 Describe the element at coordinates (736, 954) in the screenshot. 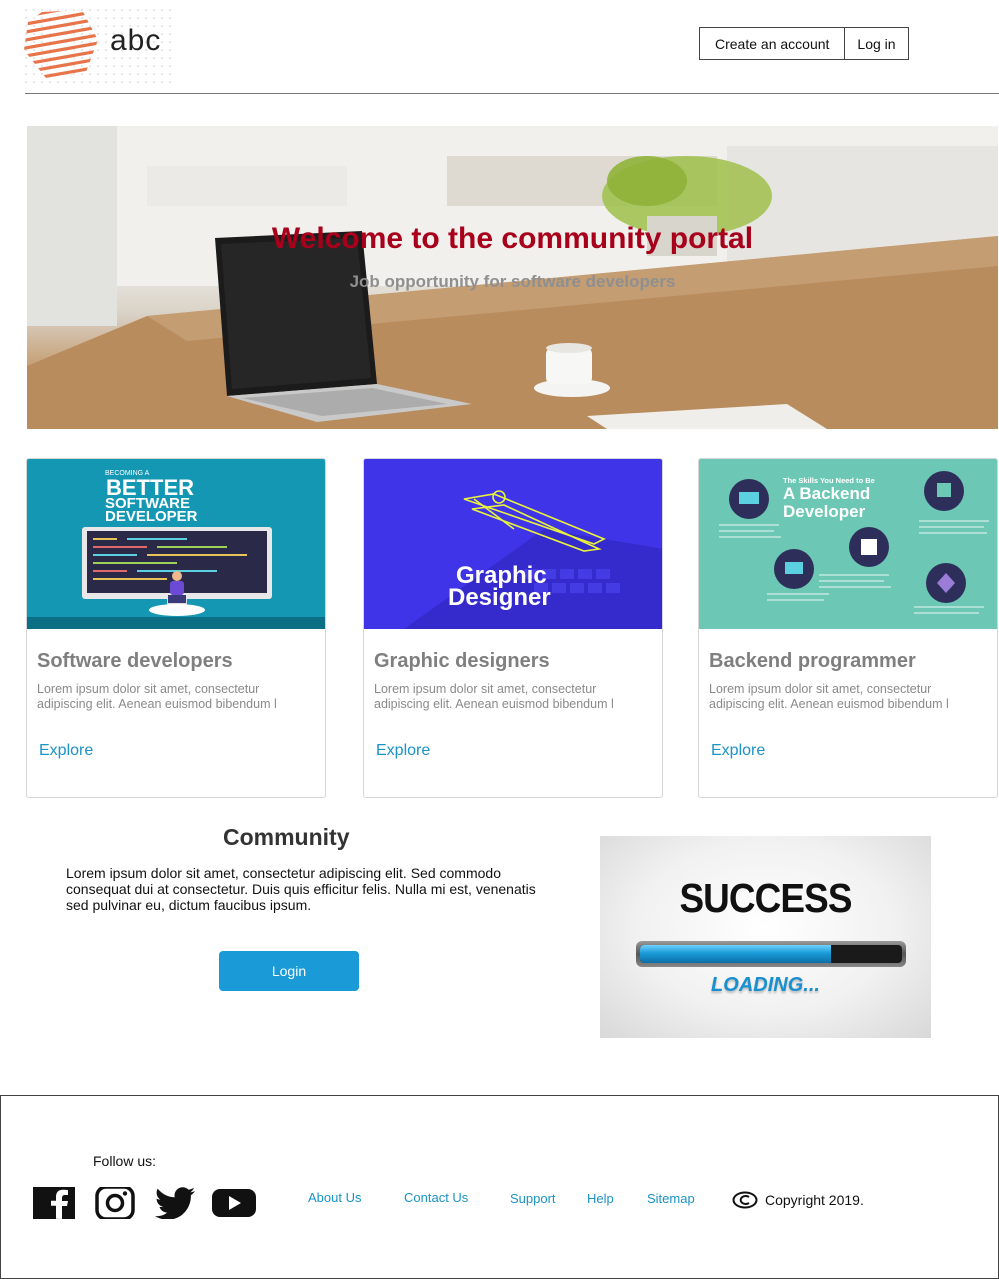

I see `loading-progress-fill` at that location.